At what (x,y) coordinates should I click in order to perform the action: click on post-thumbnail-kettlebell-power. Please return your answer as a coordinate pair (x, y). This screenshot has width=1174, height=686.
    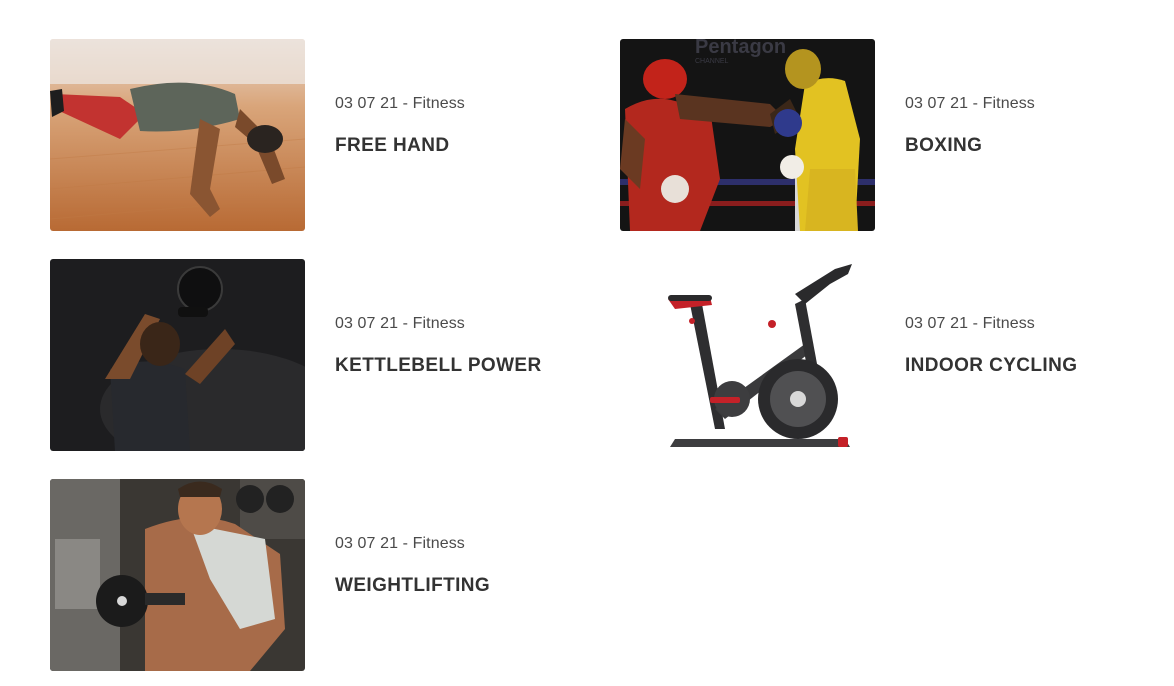
    Looking at the image, I should click on (177, 355).